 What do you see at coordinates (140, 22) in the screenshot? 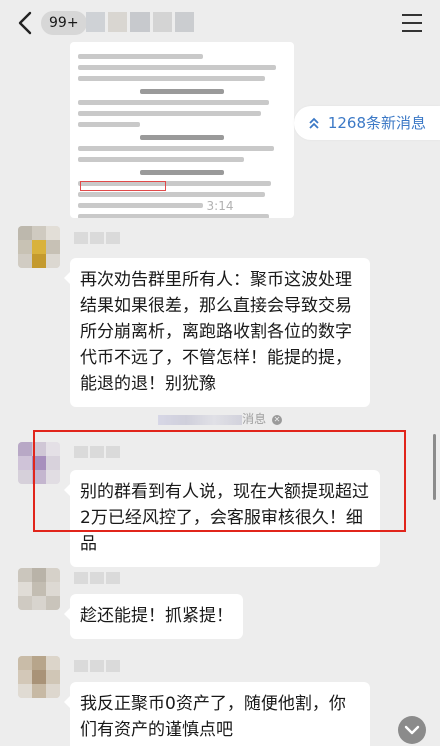
I see `chat-title-redacted` at bounding box center [140, 22].